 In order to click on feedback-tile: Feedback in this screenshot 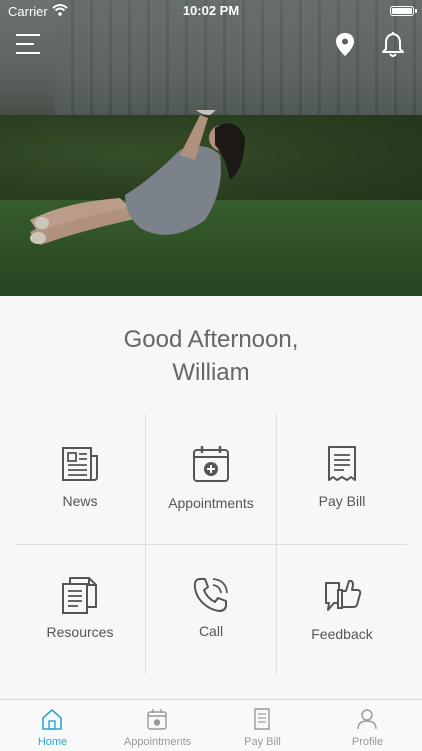, I will do `click(342, 610)`.